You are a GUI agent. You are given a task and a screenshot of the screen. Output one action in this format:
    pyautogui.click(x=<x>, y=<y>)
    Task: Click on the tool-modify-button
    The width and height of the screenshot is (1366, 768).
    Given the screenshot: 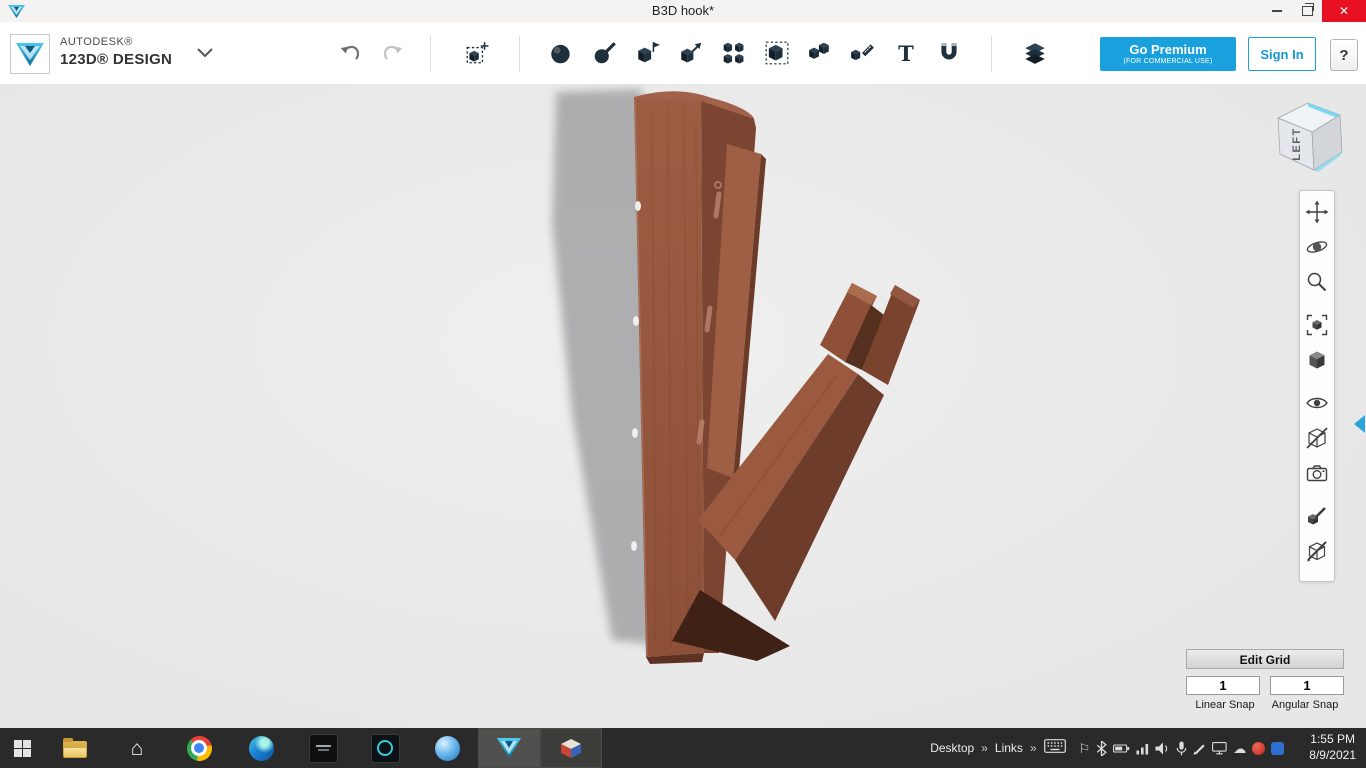 What is the action you would take?
    pyautogui.click(x=691, y=53)
    